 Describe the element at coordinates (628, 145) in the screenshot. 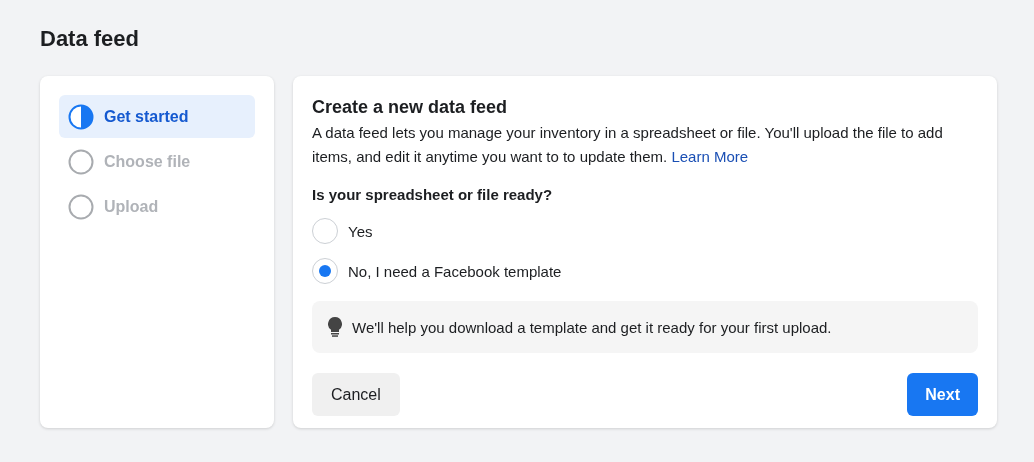

I see `description-text: A data feed lets you manage your inventory in a spreadsheet or file. You'll upload the file to add items, and edit it anytime you want to to update them. Learn More` at that location.